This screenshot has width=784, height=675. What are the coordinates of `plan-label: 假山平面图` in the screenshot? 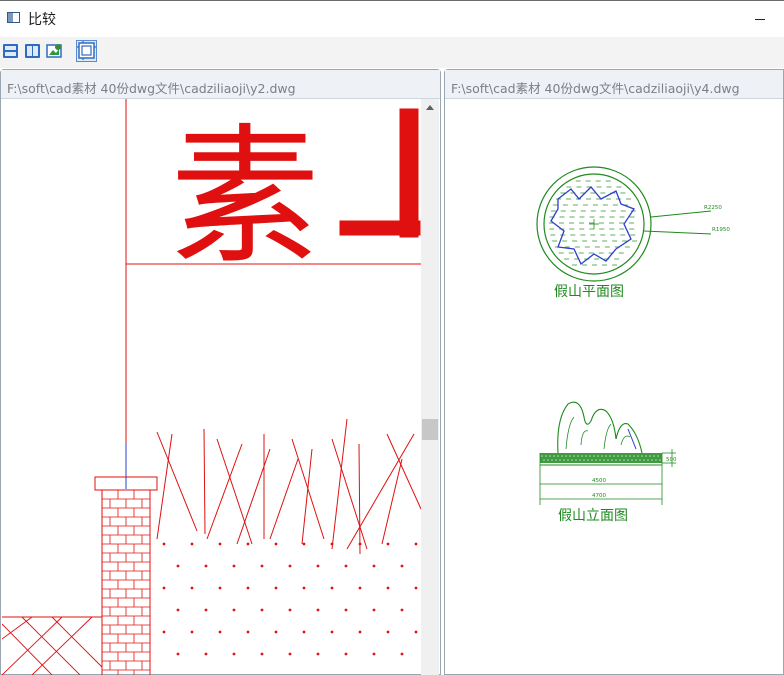 It's located at (589, 292).